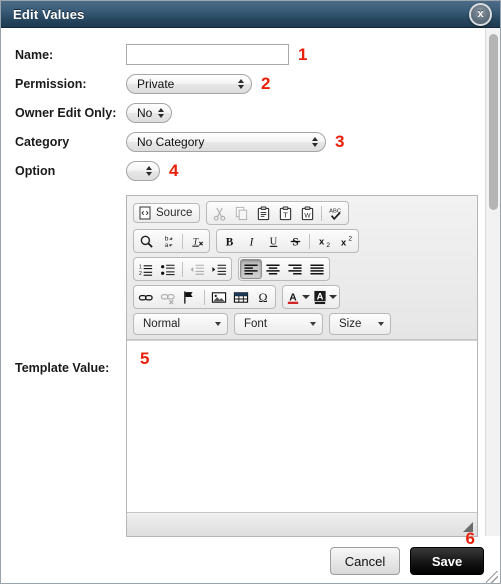  I want to click on category-label: Category, so click(42, 141).